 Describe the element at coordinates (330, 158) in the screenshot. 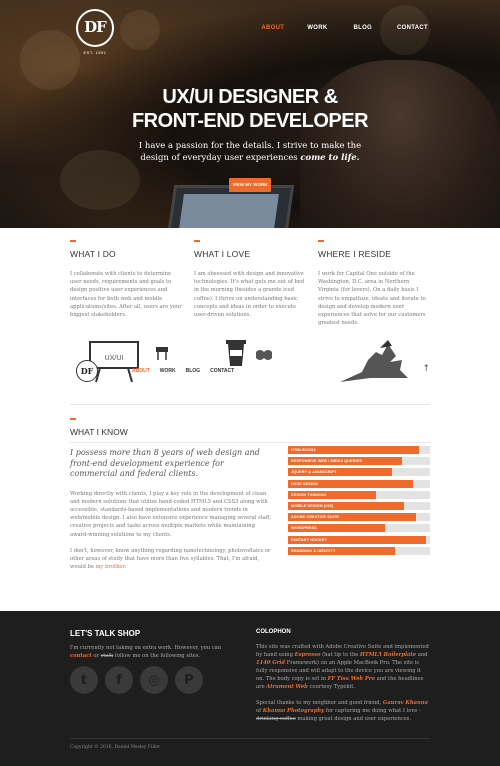

I see `hero-subtitle-emphasis: come to life.` at that location.